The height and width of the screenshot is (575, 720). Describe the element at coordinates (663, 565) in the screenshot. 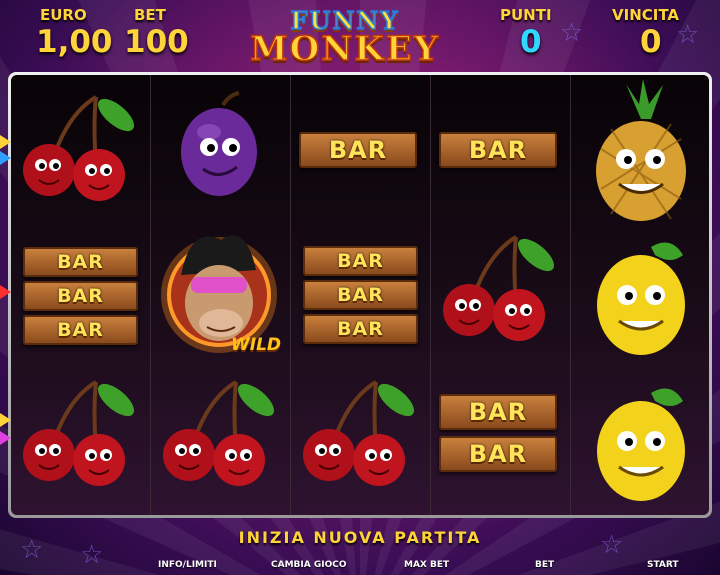

I see `start-button: START` at that location.